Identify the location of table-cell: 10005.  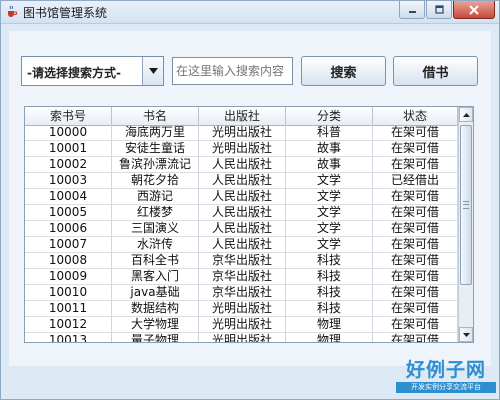
(68, 213).